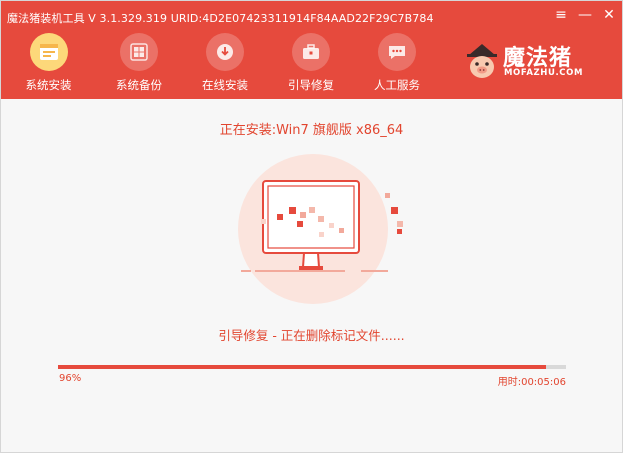 The width and height of the screenshot is (623, 453). What do you see at coordinates (397, 52) in the screenshot?
I see `chat-icon` at bounding box center [397, 52].